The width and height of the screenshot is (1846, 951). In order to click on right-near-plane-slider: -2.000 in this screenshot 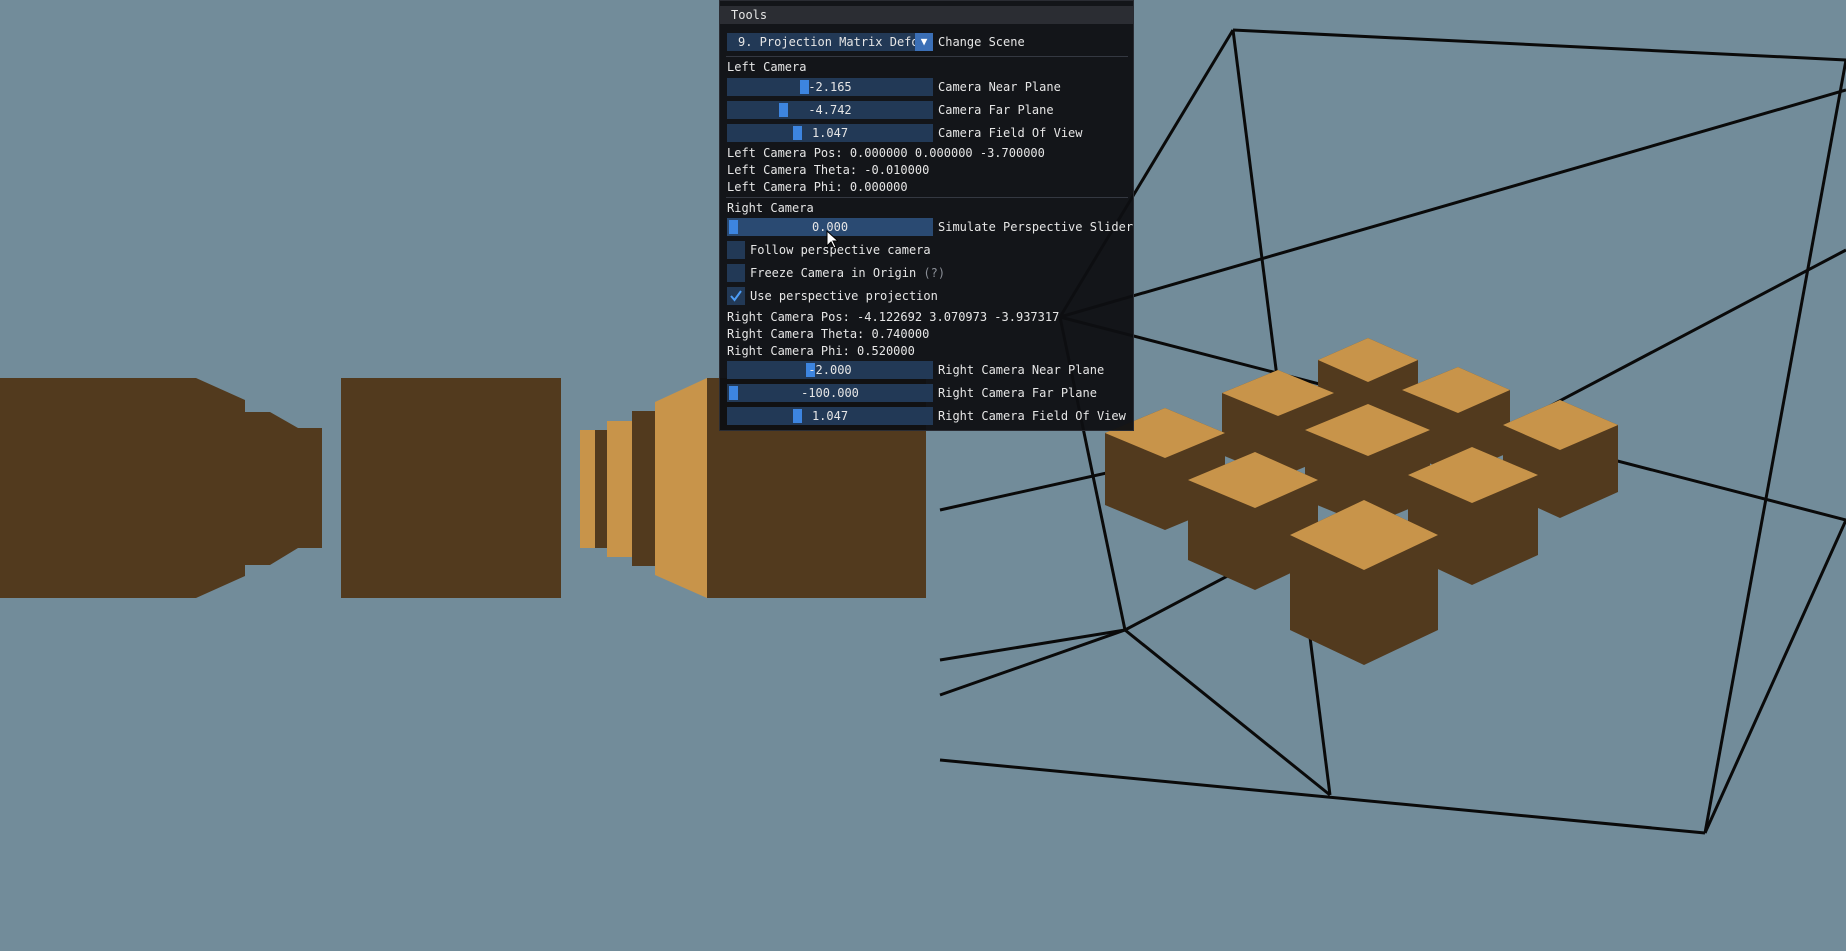, I will do `click(830, 370)`.